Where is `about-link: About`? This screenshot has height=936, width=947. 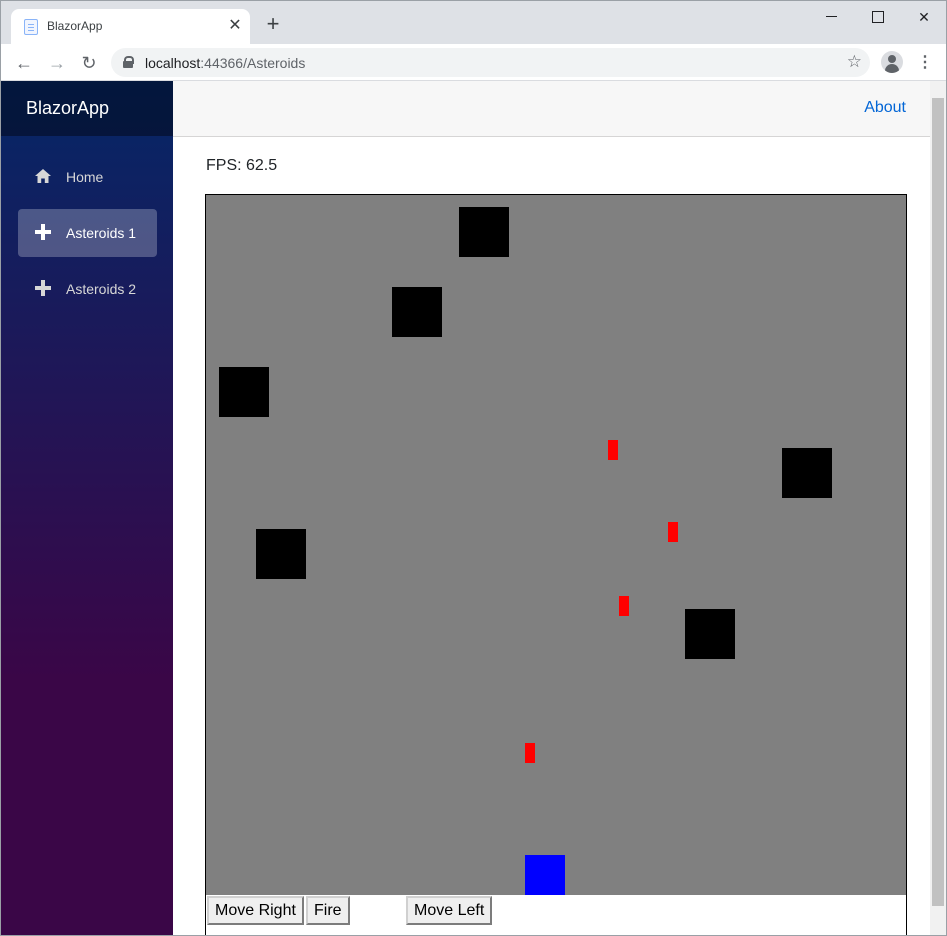 about-link: About is located at coordinates (885, 108).